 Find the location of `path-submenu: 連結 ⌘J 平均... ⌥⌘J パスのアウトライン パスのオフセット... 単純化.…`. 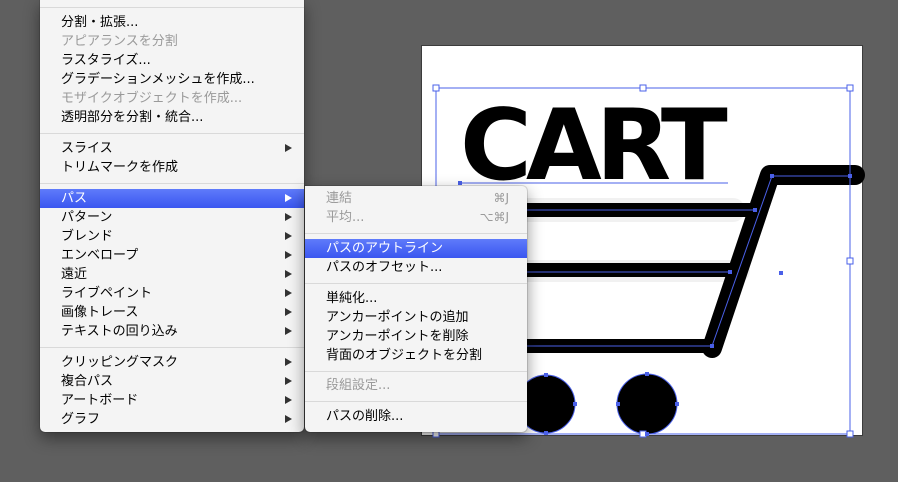

path-submenu: 連結 ⌘J 平均... ⌥⌘J パスのアウトライン パスのオフセット... 単純化.… is located at coordinates (416, 309).